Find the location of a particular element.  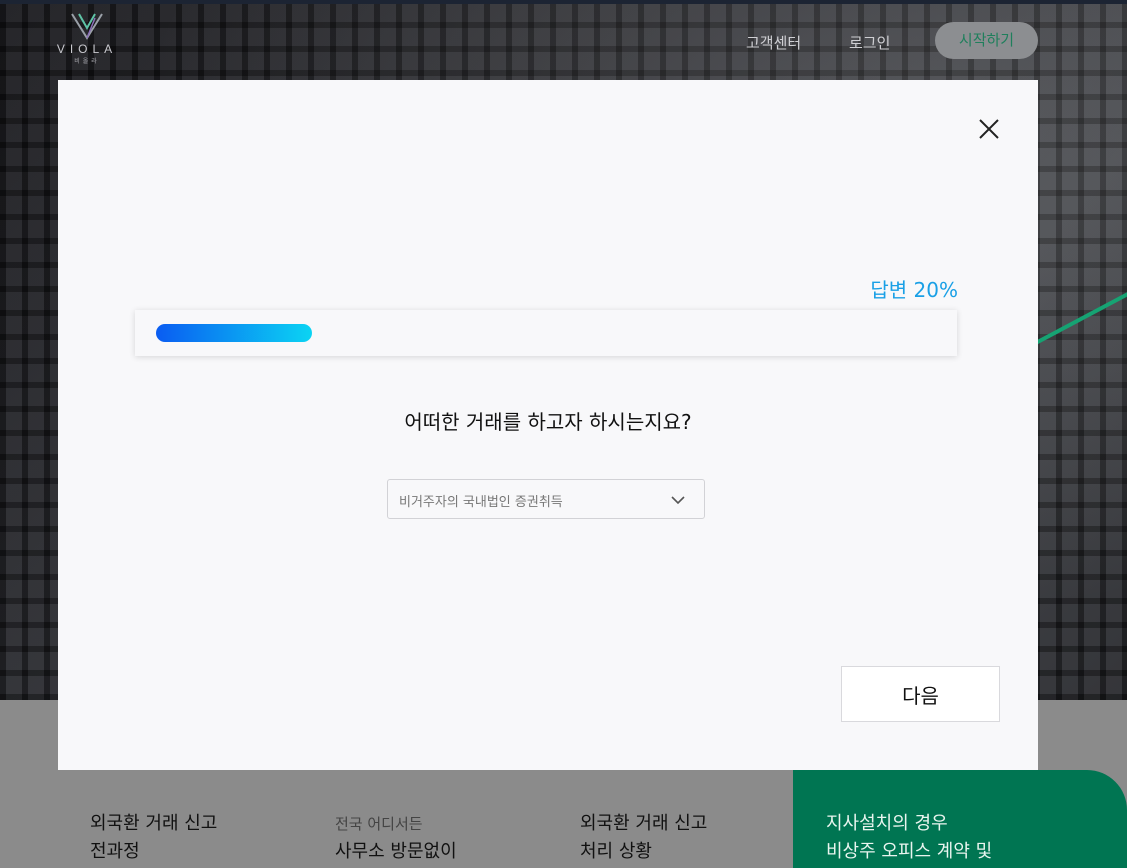

nav-customer-center: 고객센터 is located at coordinates (773, 42).